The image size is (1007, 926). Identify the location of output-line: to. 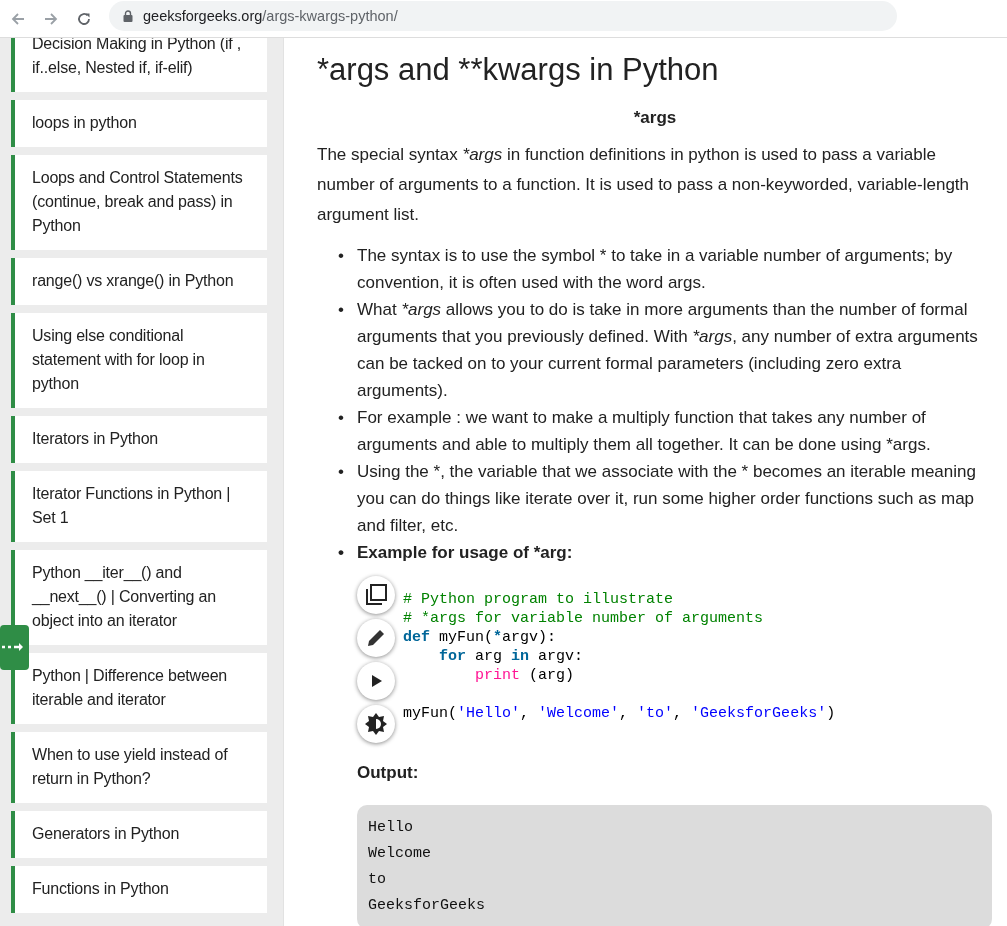
(377, 879).